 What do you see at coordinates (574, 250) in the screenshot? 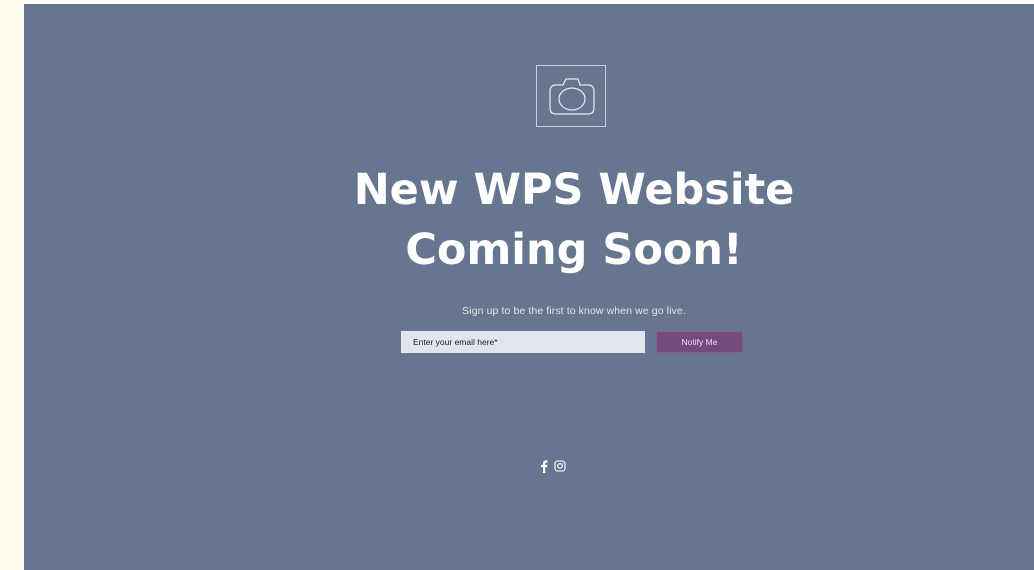
I see `headline-line-2: Coming Soon!` at bounding box center [574, 250].